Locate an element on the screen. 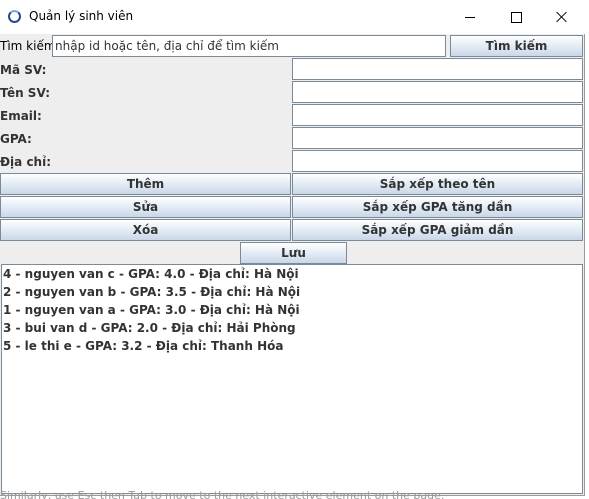 This screenshot has width=589, height=499. sort-by-name-button: Sắp xếp theo tên is located at coordinates (437, 184).